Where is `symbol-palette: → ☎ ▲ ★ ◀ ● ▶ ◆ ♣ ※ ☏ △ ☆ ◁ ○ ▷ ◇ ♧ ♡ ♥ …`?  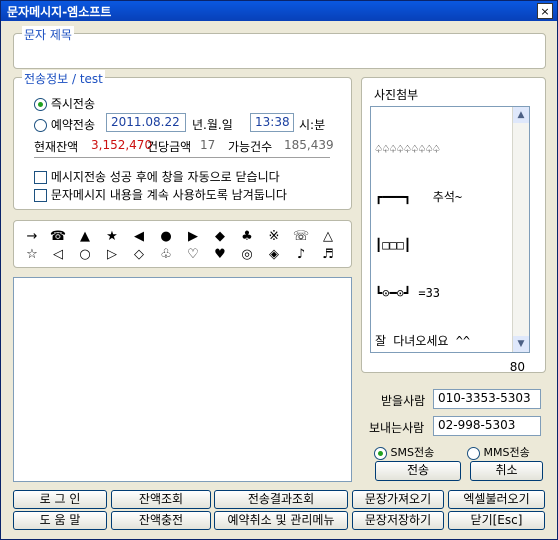
symbol-palette: → ☎ ▲ ★ ◀ ● ▶ ◆ ♣ ※ ☏ △ ☆ ◁ ○ ▷ ◇ ♧ ♡ ♥ … is located at coordinates (182, 244).